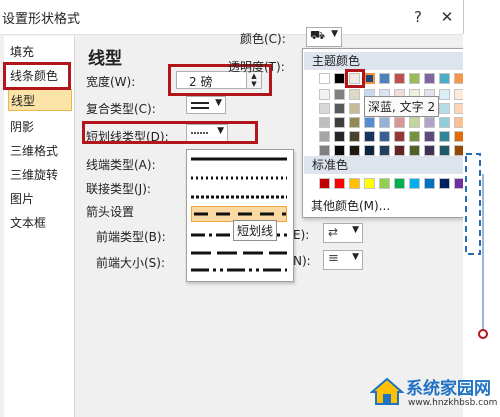  What do you see at coordinates (388, 165) in the screenshot?
I see `standard-colors-header: 标准色` at bounding box center [388, 165].